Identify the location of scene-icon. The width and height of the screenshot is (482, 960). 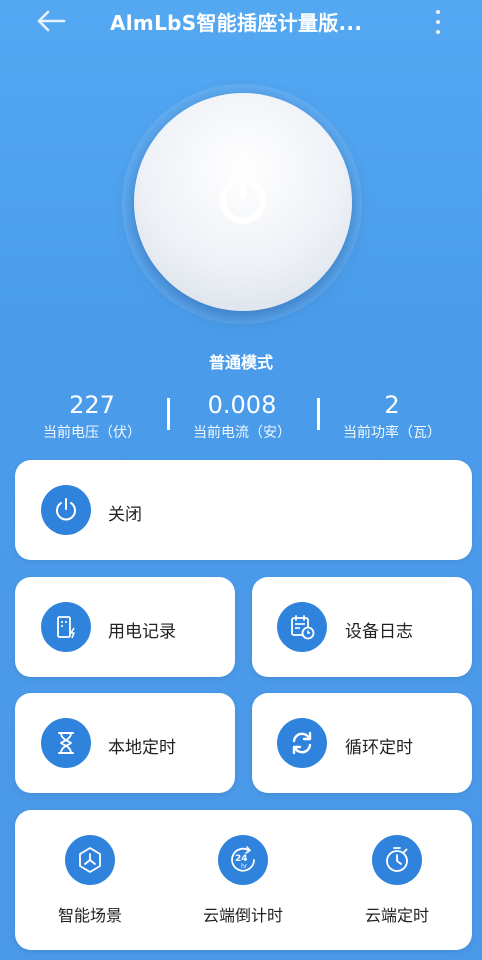
(90, 860).